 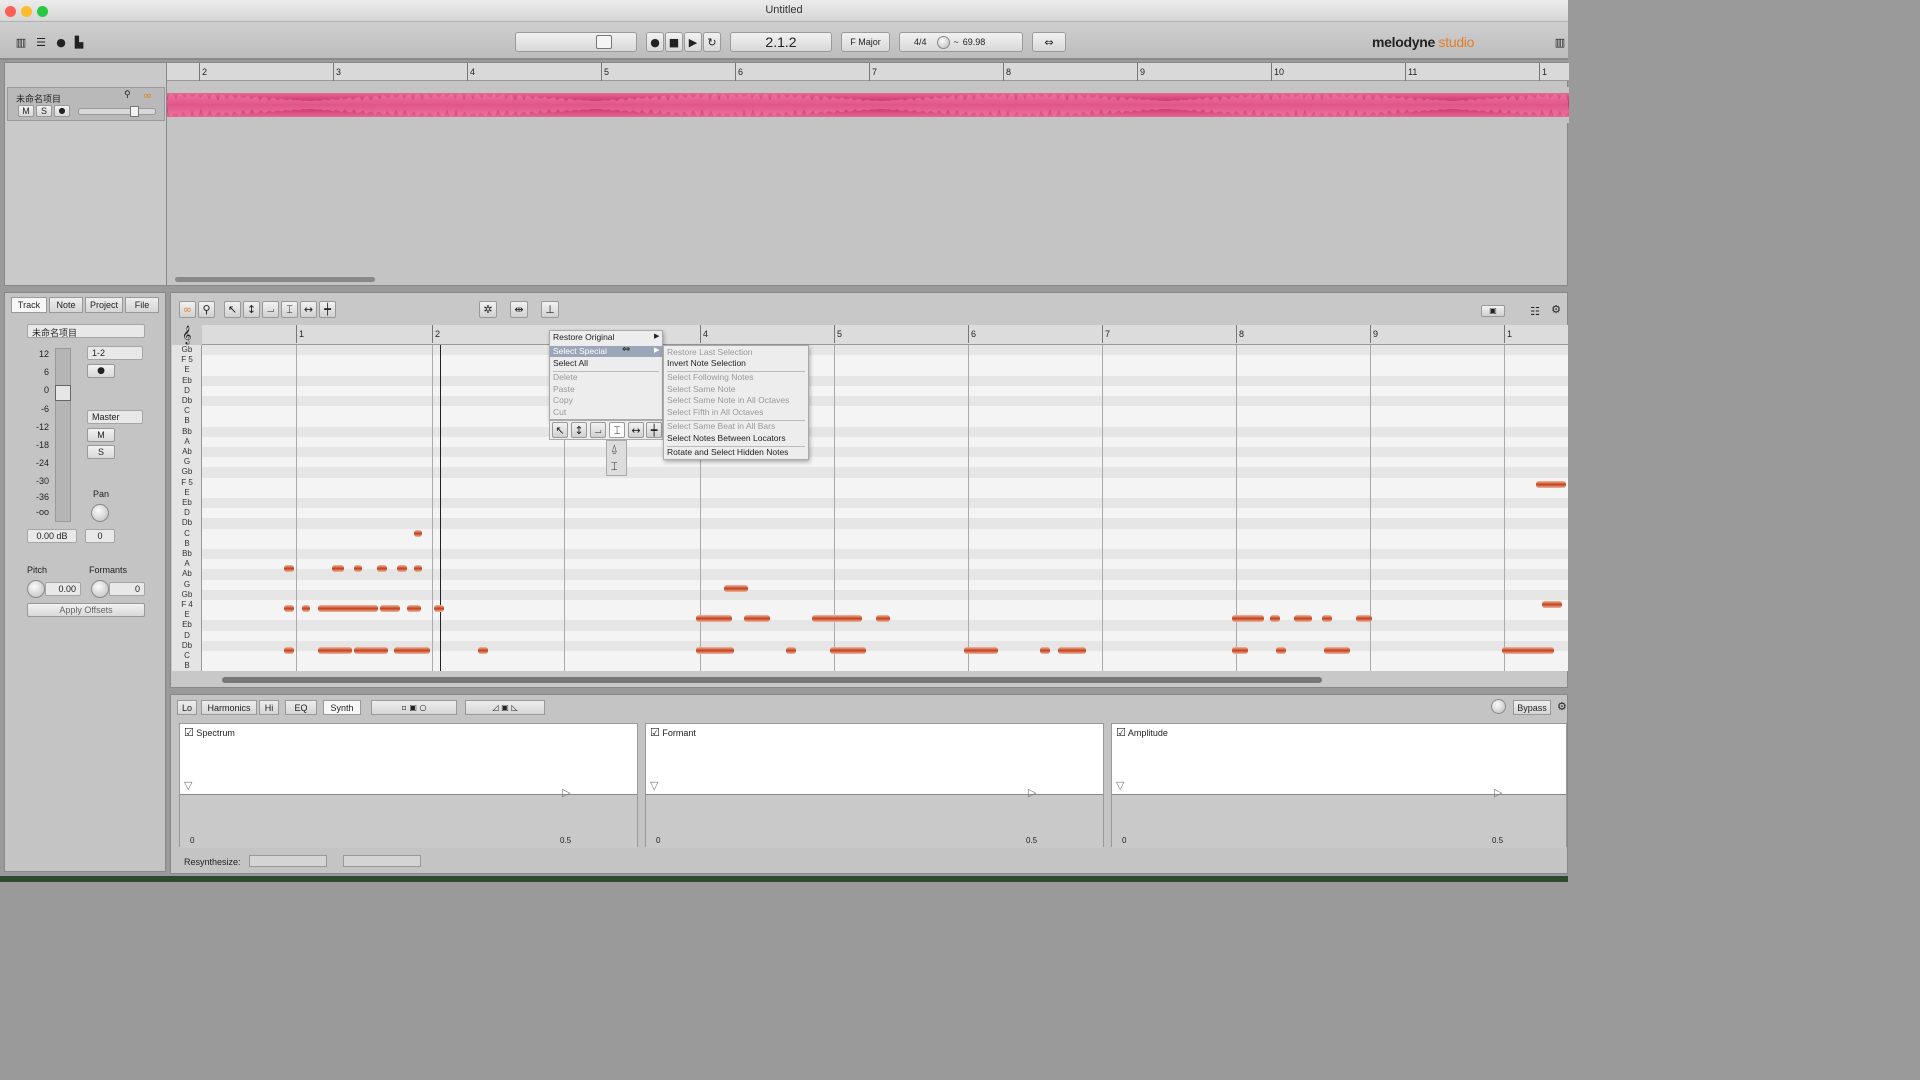 I want to click on zoom-icon: ▣, so click(x=1493, y=311).